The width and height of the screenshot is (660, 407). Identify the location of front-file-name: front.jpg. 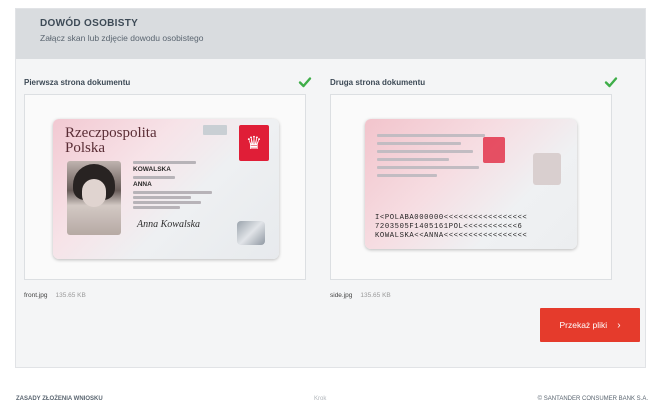
(36, 295).